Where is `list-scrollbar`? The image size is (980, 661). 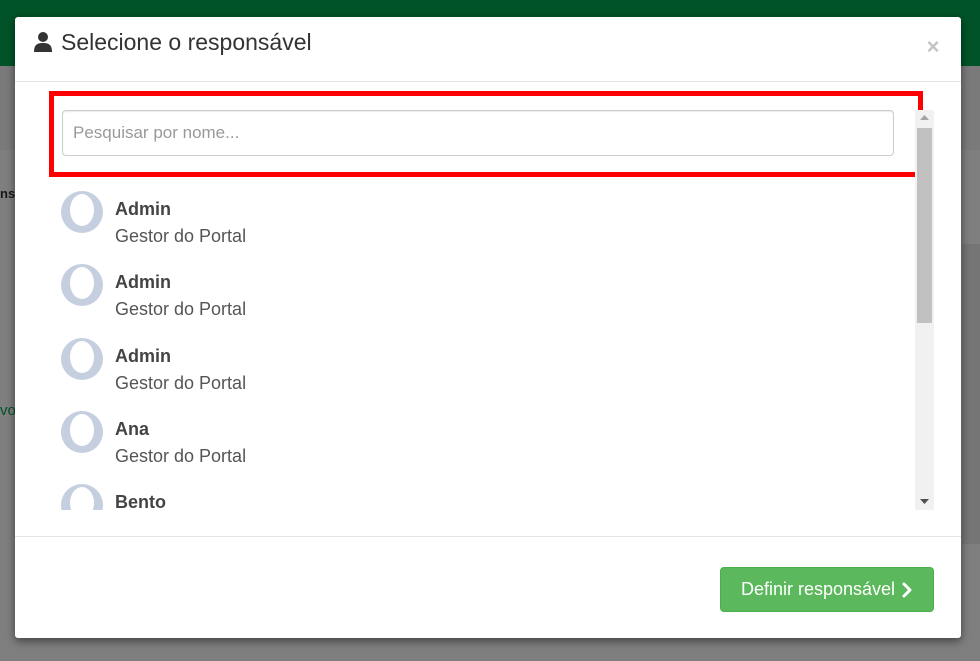 list-scrollbar is located at coordinates (924, 310).